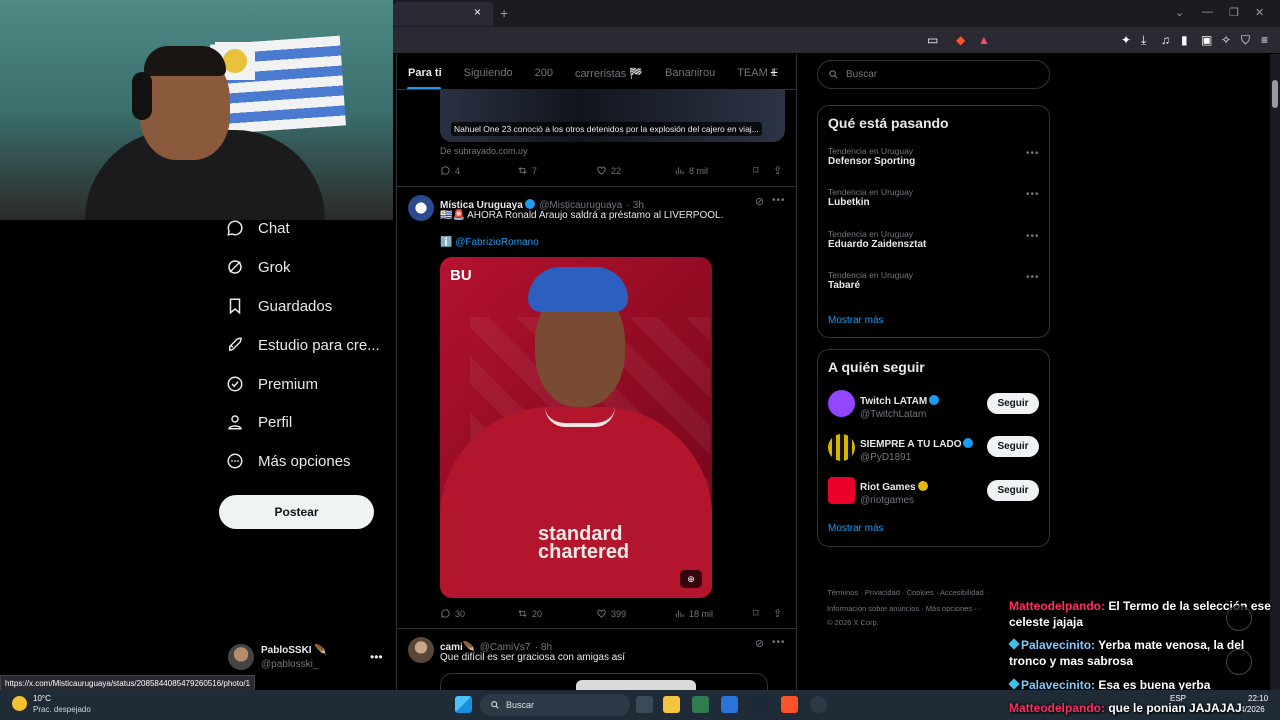 The image size is (1280, 720). What do you see at coordinates (279, 306) in the screenshot?
I see `nav-item-guardados: Guardados` at bounding box center [279, 306].